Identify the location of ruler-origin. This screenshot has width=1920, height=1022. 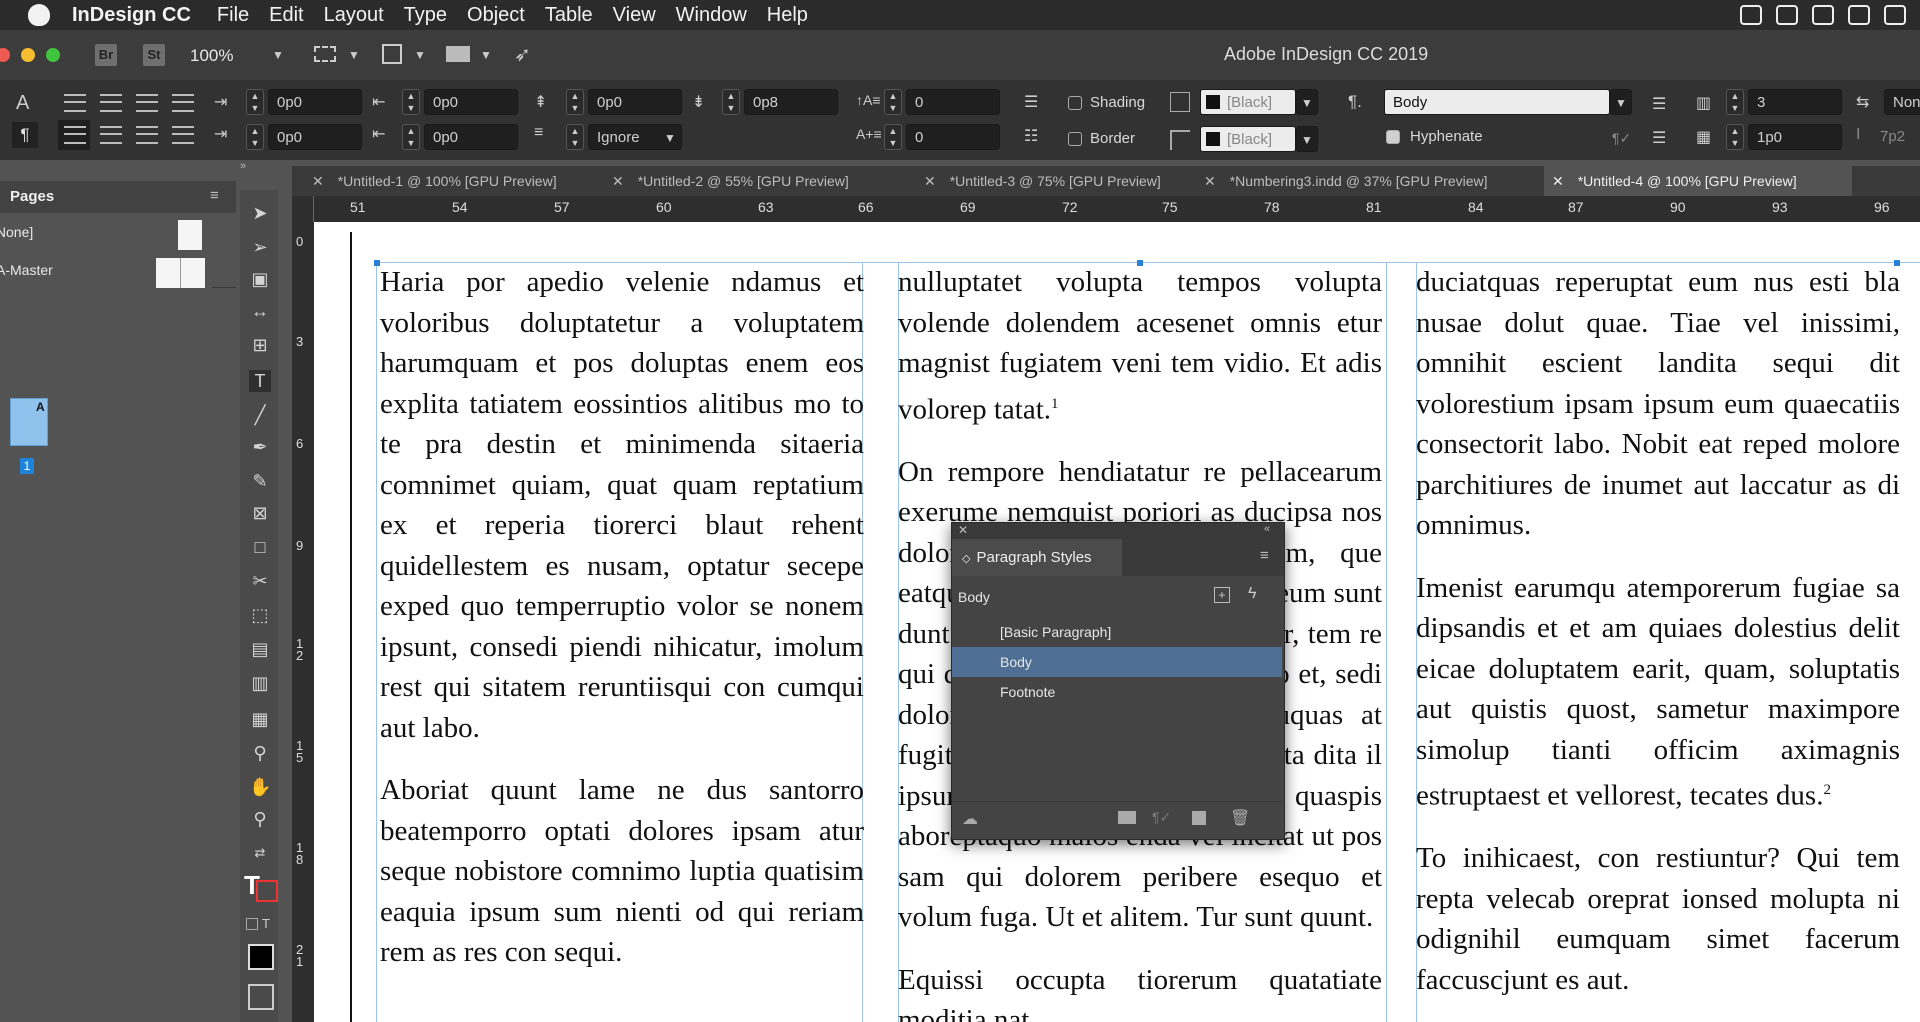
(303, 209).